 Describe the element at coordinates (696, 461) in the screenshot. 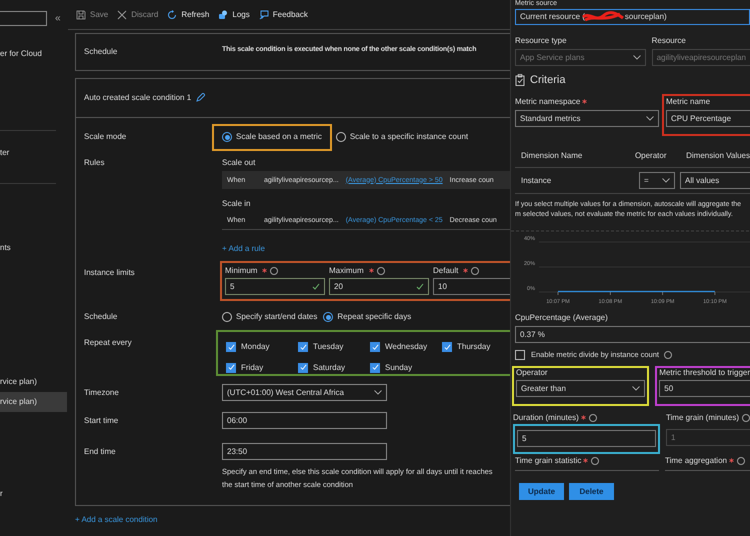

I see `field-label: Time aggregation` at that location.